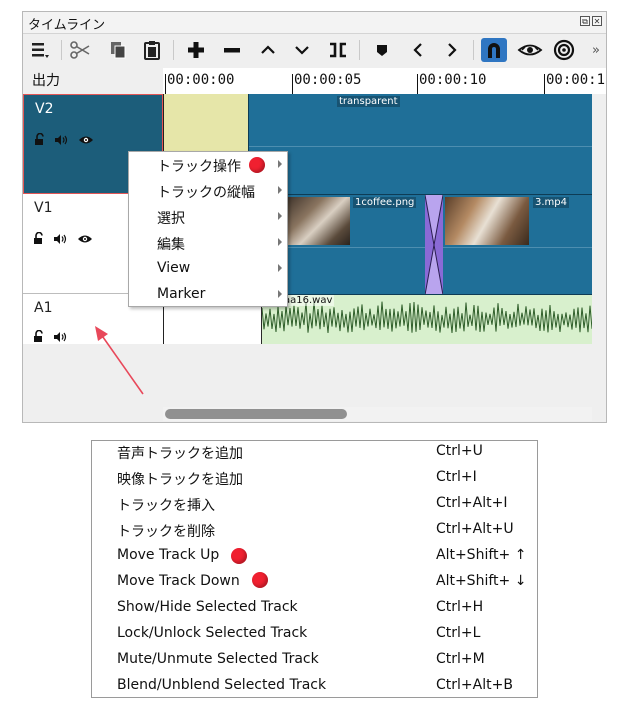 Image resolution: width=630 pixels, height=717 pixels. Describe the element at coordinates (232, 50) in the screenshot. I see `remove-icon` at that location.